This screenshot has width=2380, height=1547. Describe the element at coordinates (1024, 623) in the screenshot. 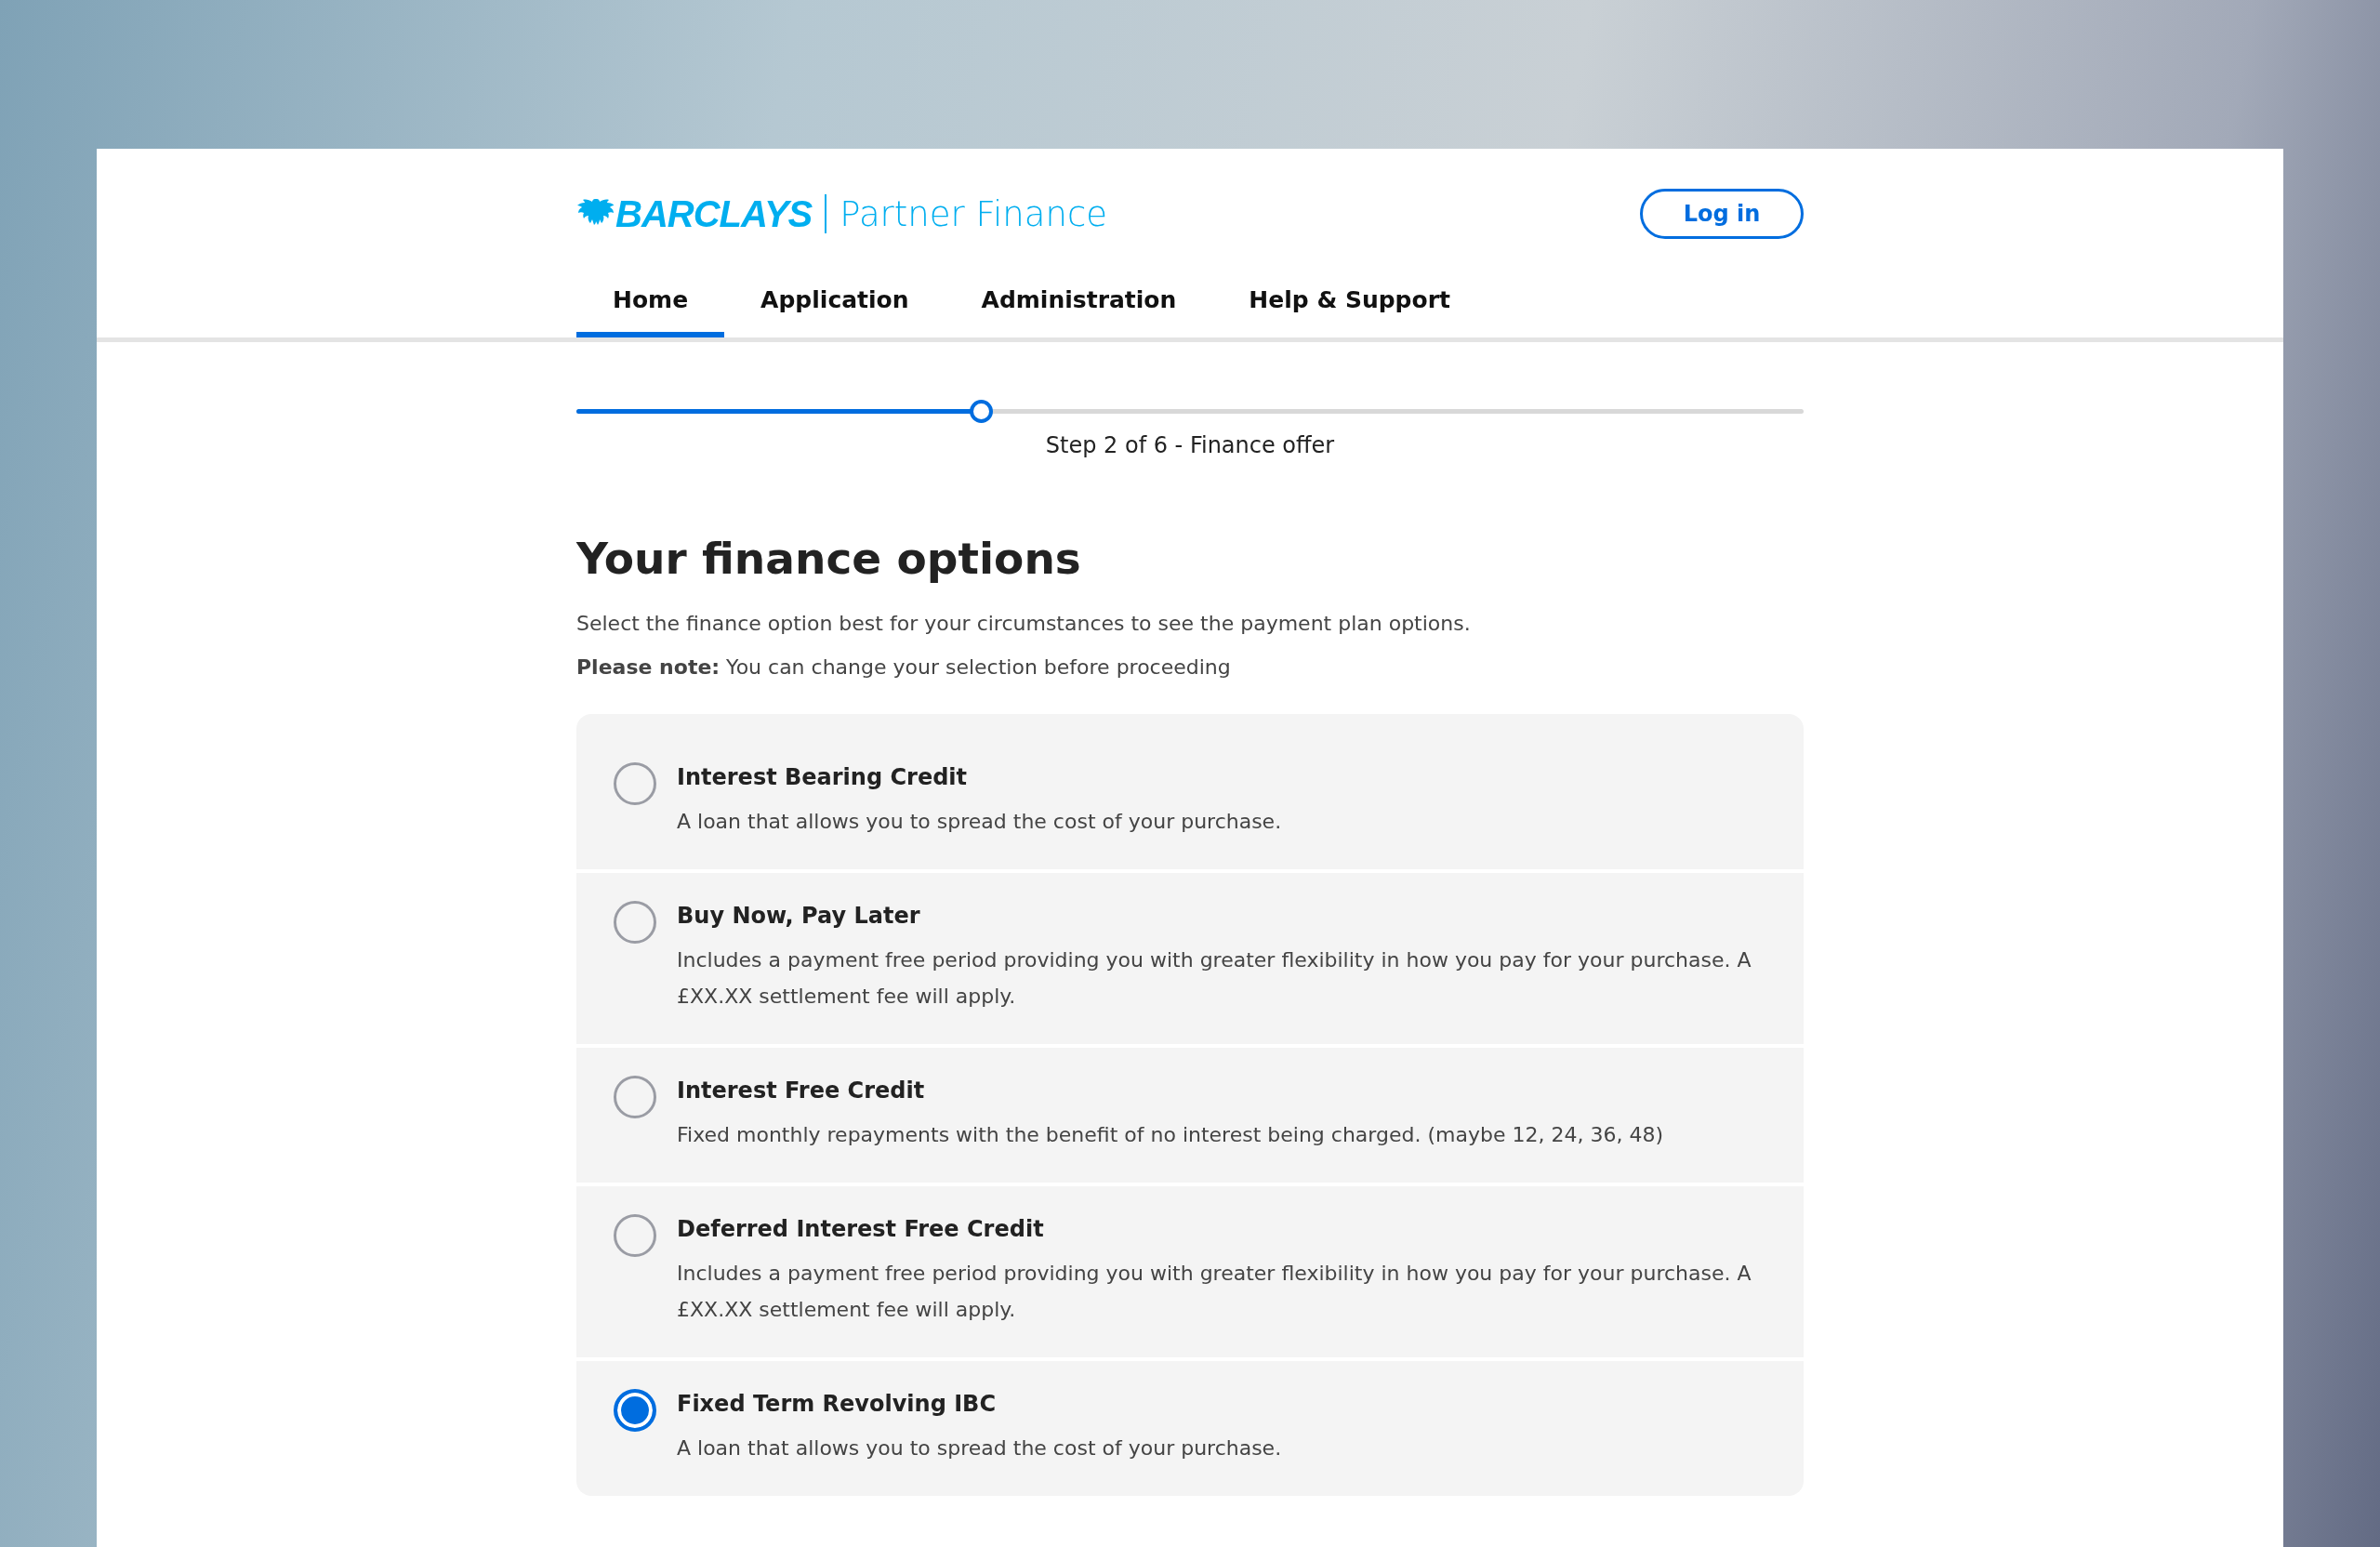

I see `intro-text: Select the finance option best for your circumstances to see the payment plan options.` at that location.